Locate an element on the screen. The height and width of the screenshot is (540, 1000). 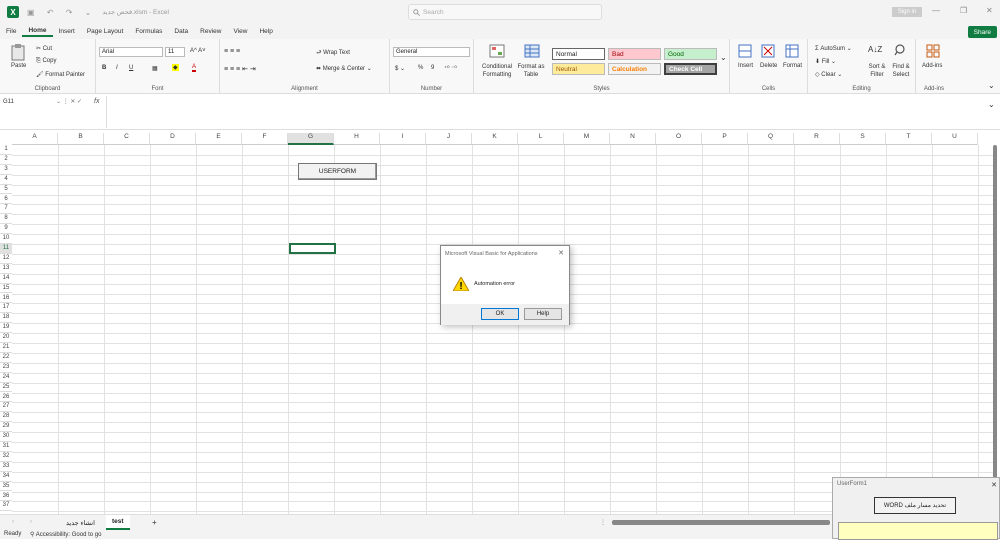
column-header: J is located at coordinates (449, 139).